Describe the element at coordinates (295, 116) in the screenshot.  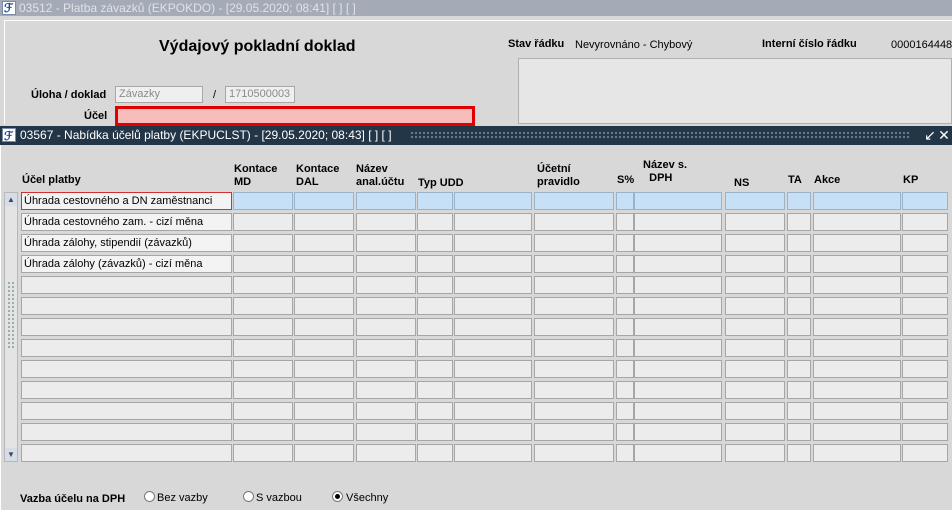
I see `ucel-field` at that location.